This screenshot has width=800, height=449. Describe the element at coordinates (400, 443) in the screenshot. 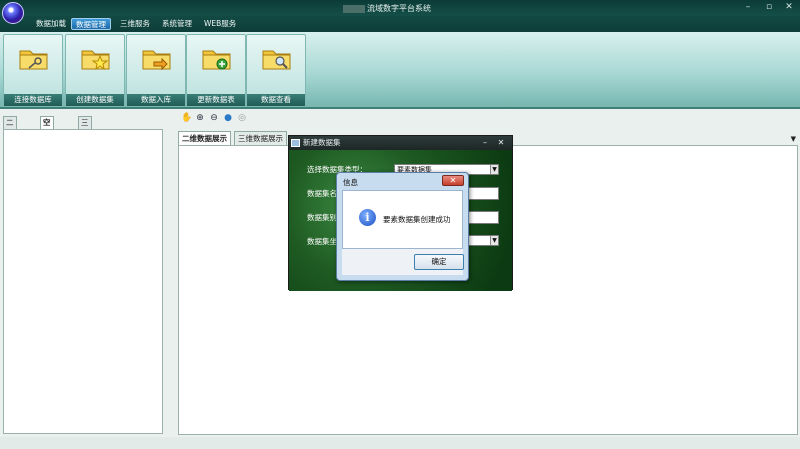

I see `status-bar` at that location.